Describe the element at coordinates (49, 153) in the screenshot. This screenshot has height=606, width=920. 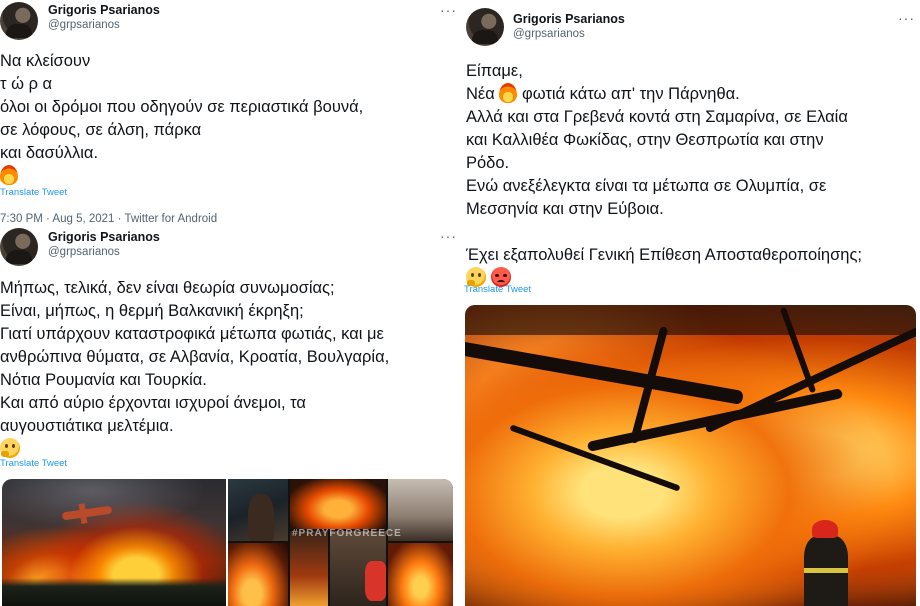
I see `tweet-line: και δασύλλια.` at that location.